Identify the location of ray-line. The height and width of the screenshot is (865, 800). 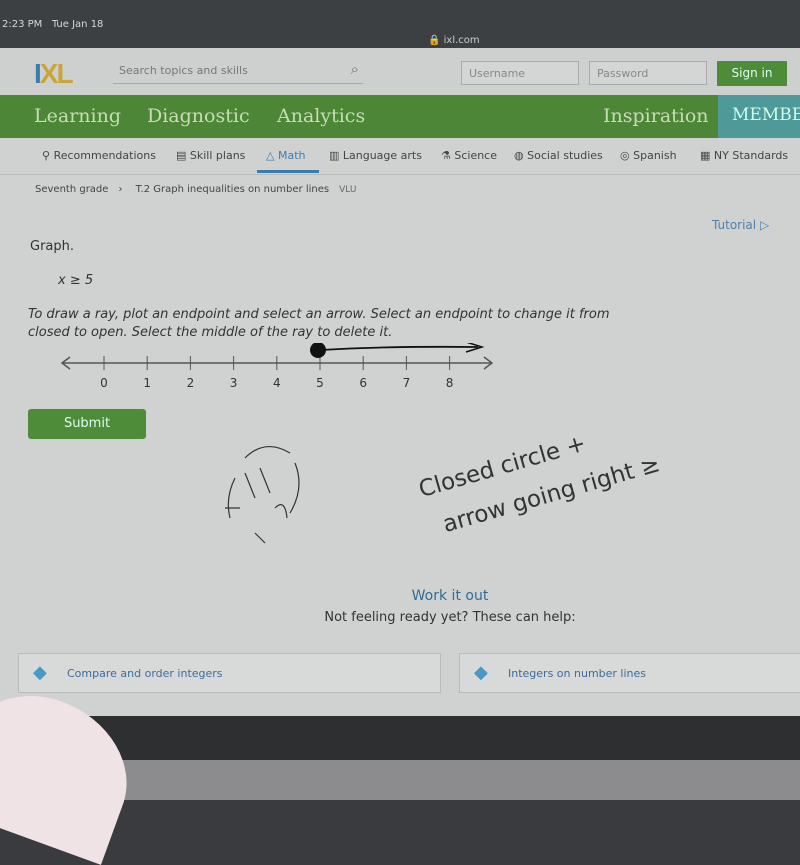
(399, 348).